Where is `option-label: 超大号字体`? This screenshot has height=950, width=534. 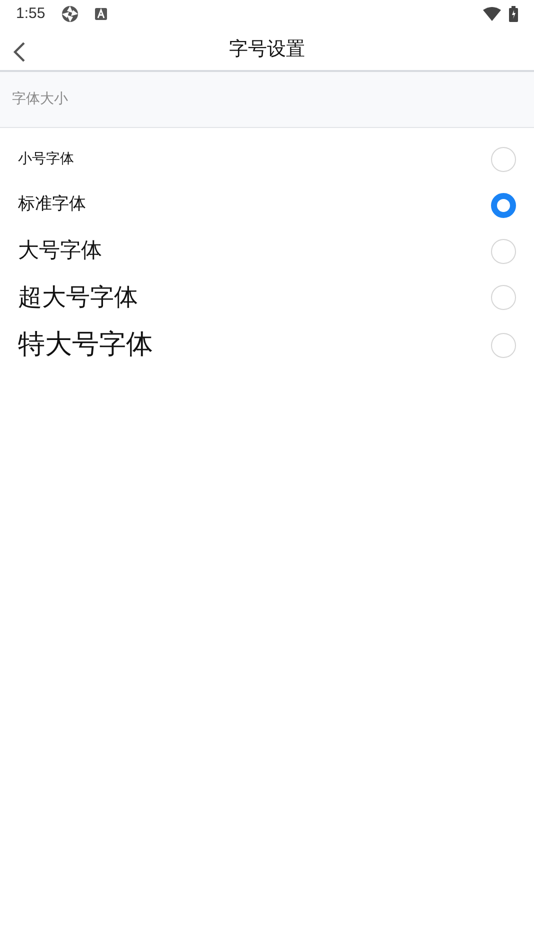 option-label: 超大号字体 is located at coordinates (78, 297).